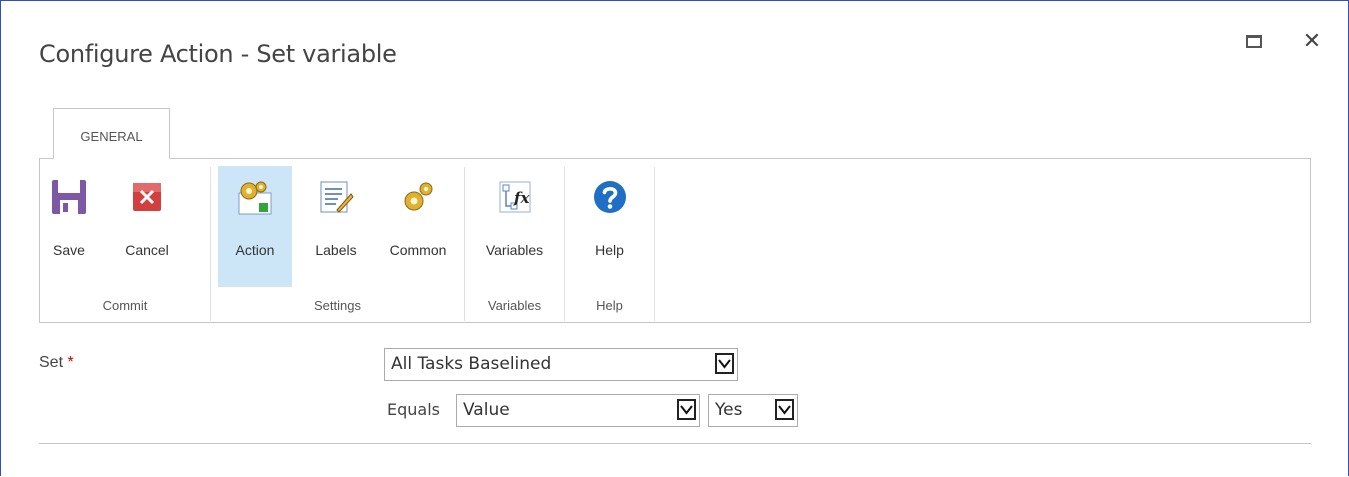 The image size is (1349, 477). I want to click on equals-label: Equals, so click(413, 409).